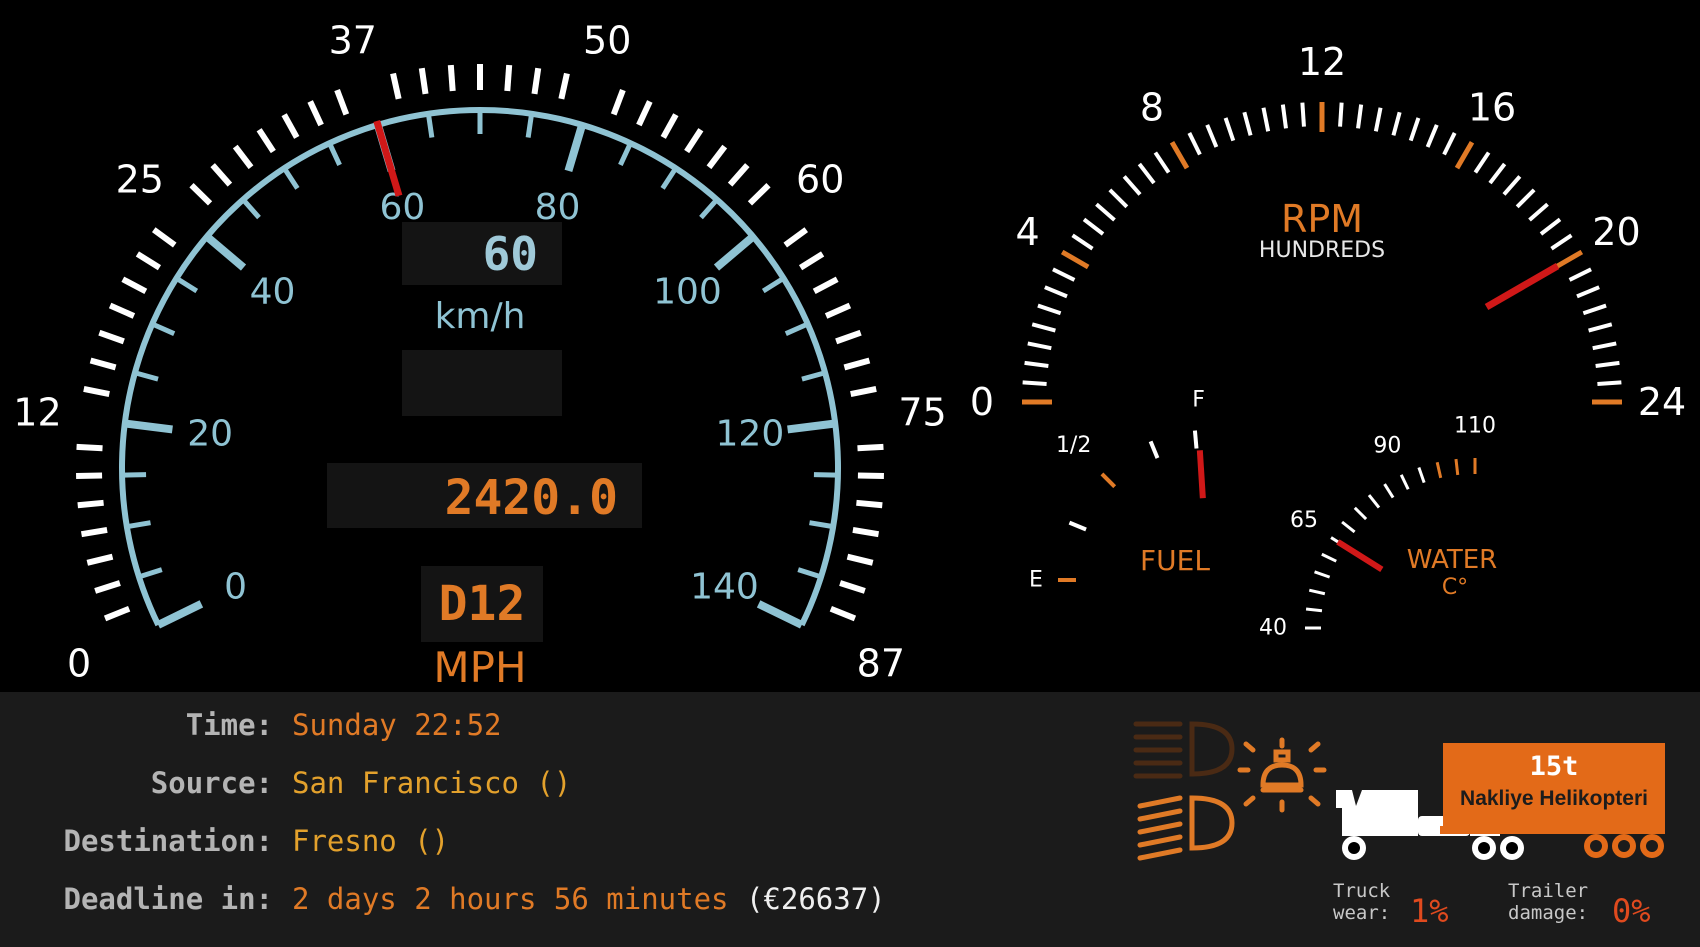  What do you see at coordinates (531, 498) in the screenshot?
I see `odometer: 2420.0` at bounding box center [531, 498].